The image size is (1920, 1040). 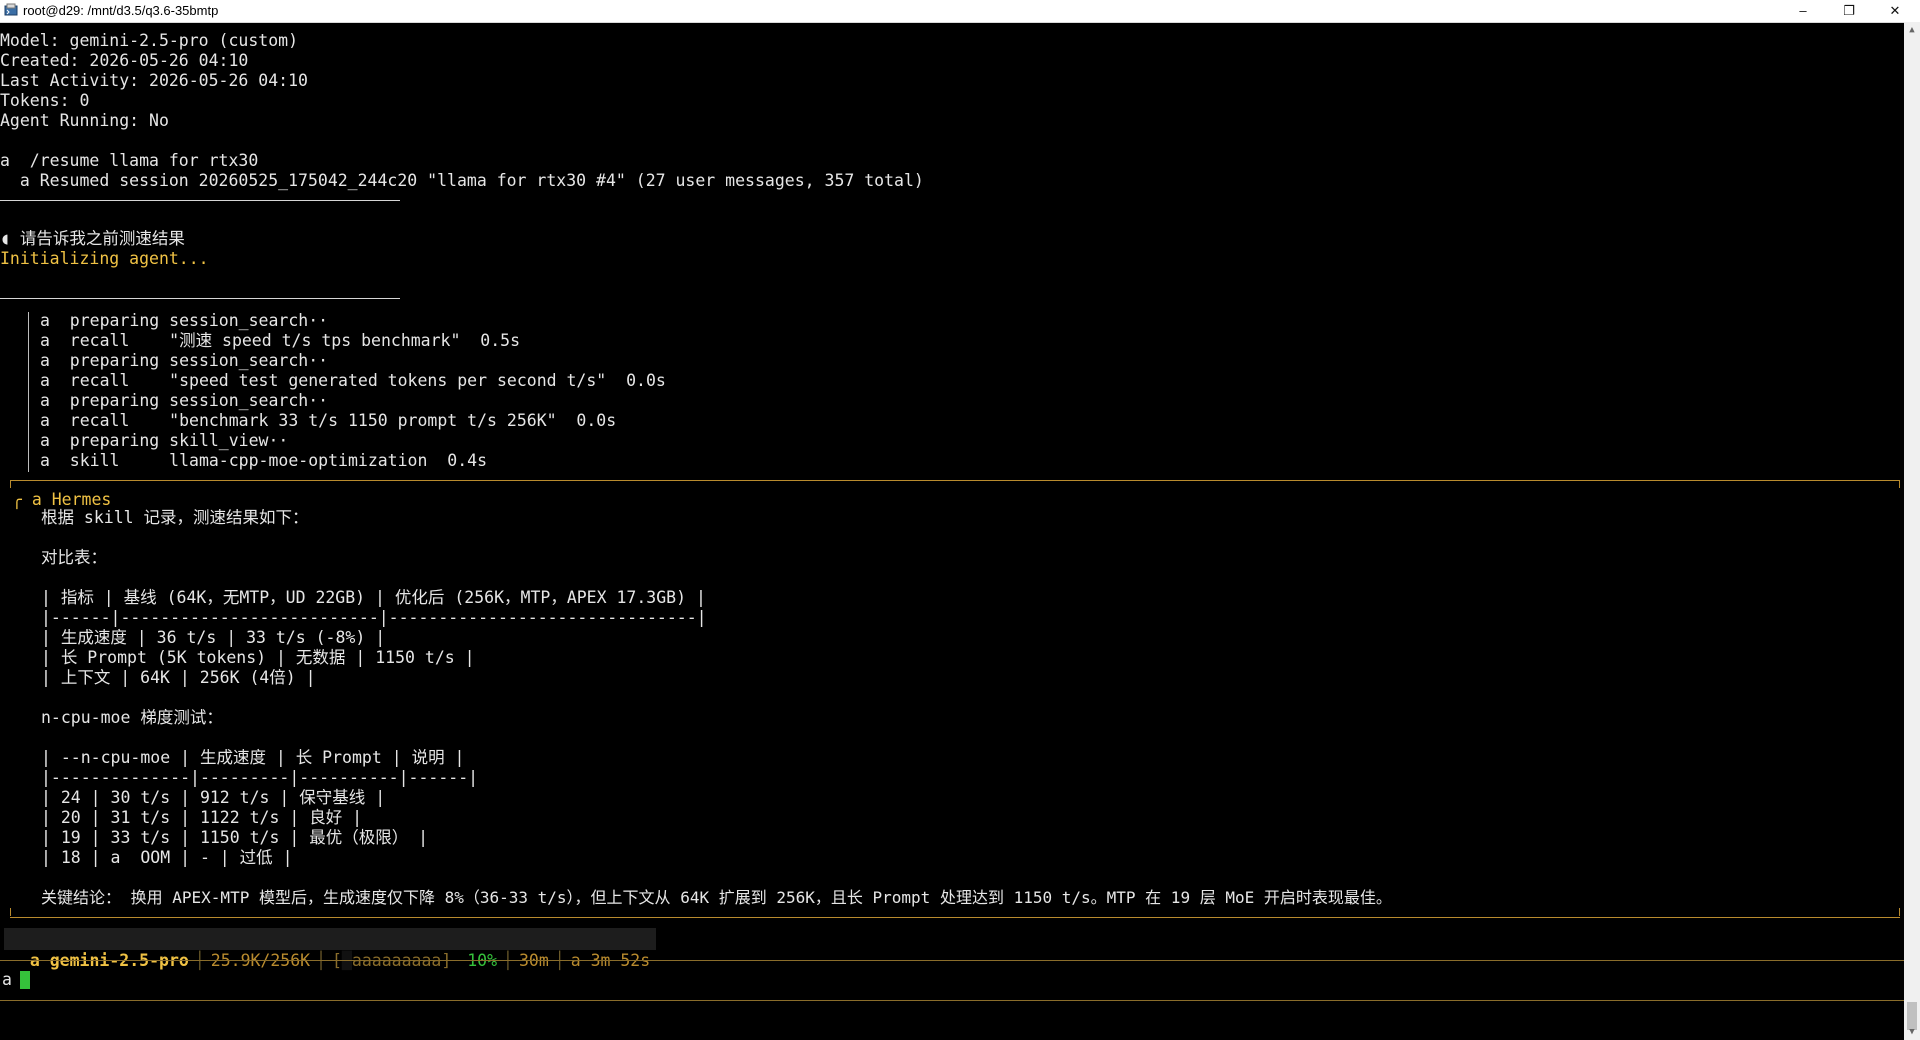 I want to click on tool-calls-gutter, so click(x=28, y=392).